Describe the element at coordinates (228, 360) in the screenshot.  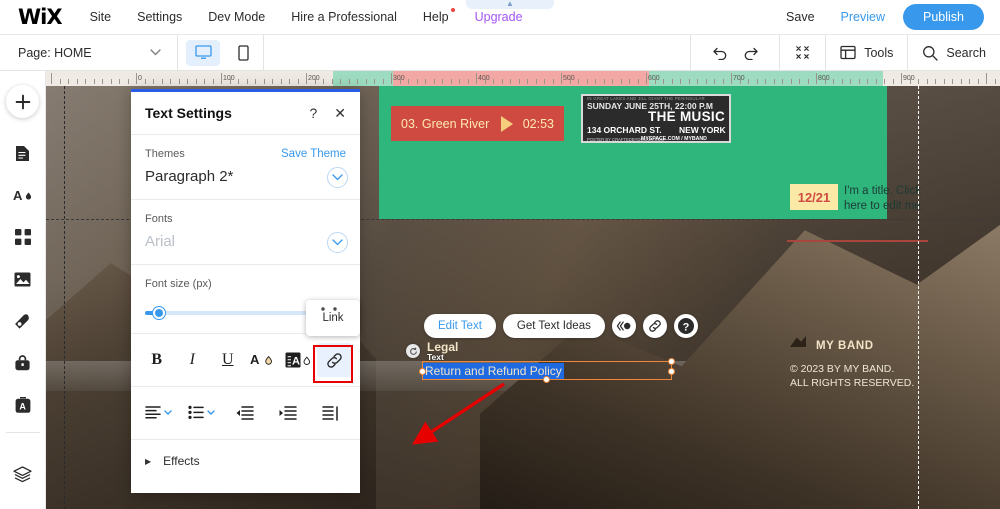
I see `underline-button: U` at that location.